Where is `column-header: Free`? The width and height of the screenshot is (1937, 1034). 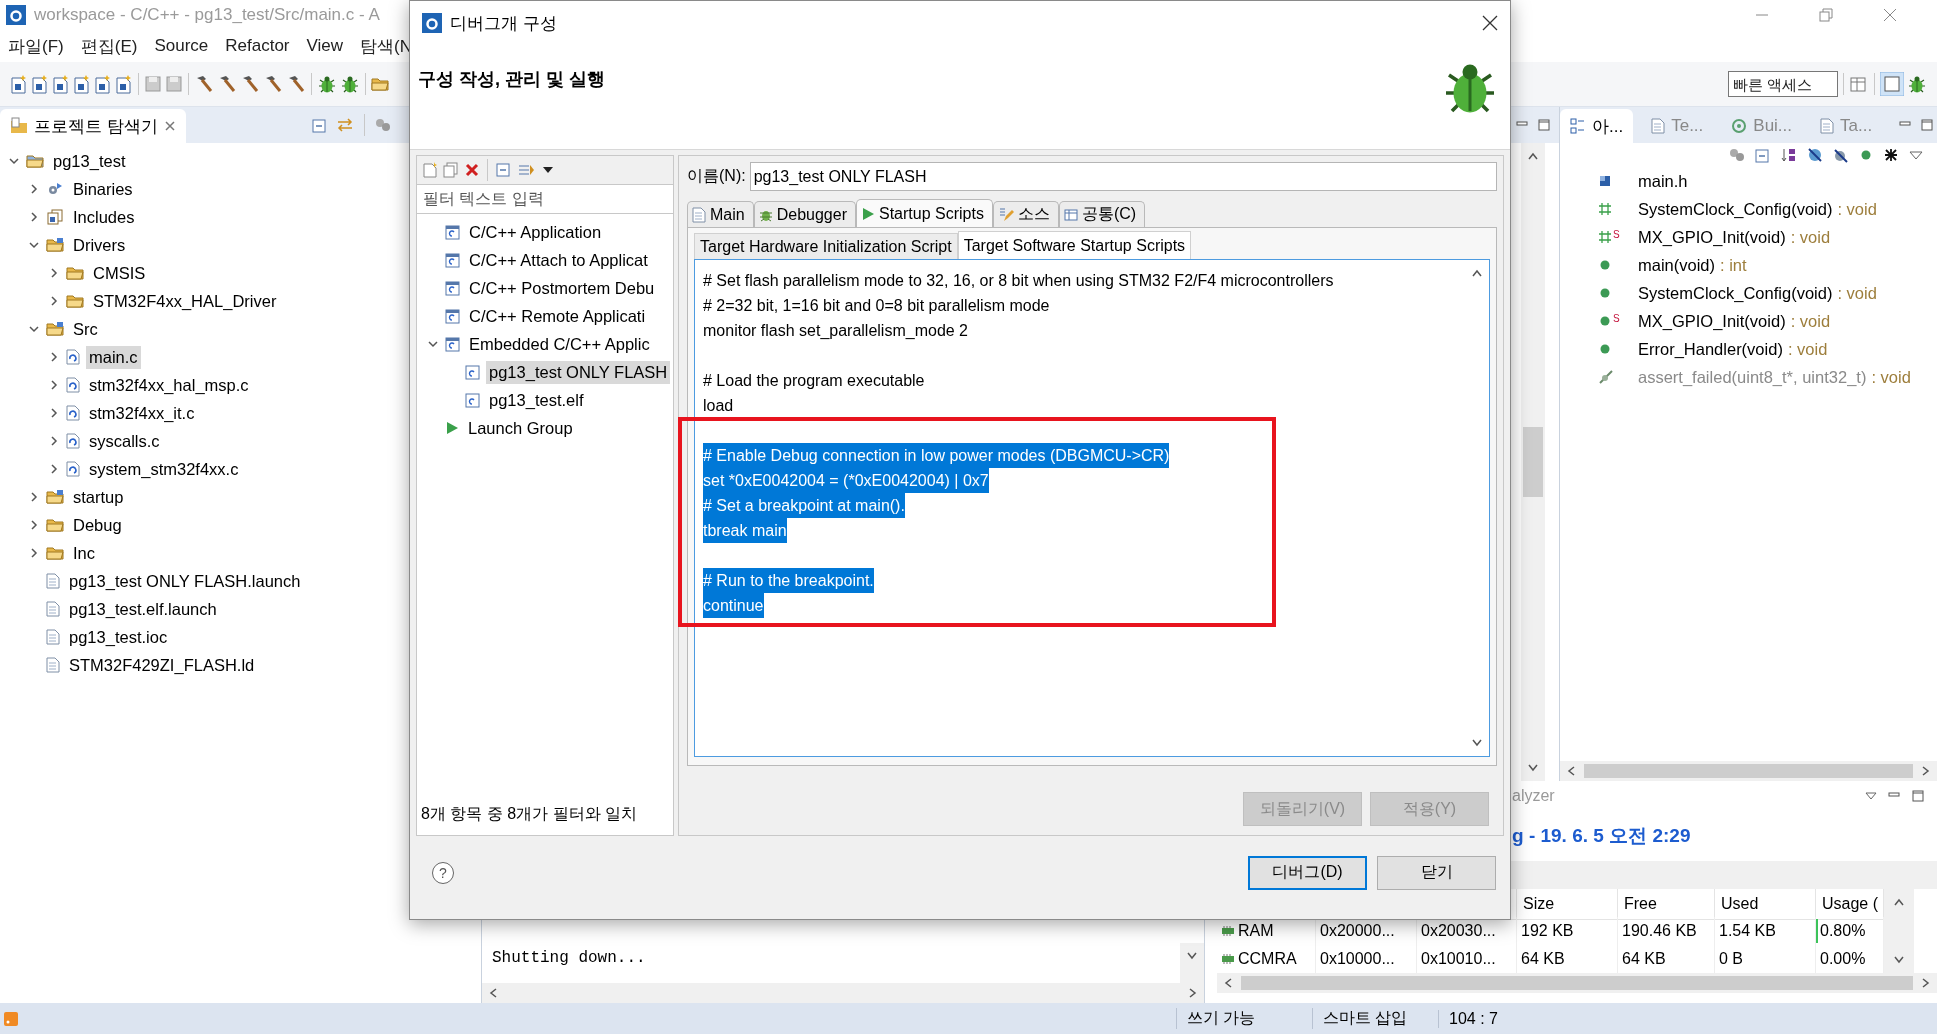 column-header: Free is located at coordinates (1640, 904).